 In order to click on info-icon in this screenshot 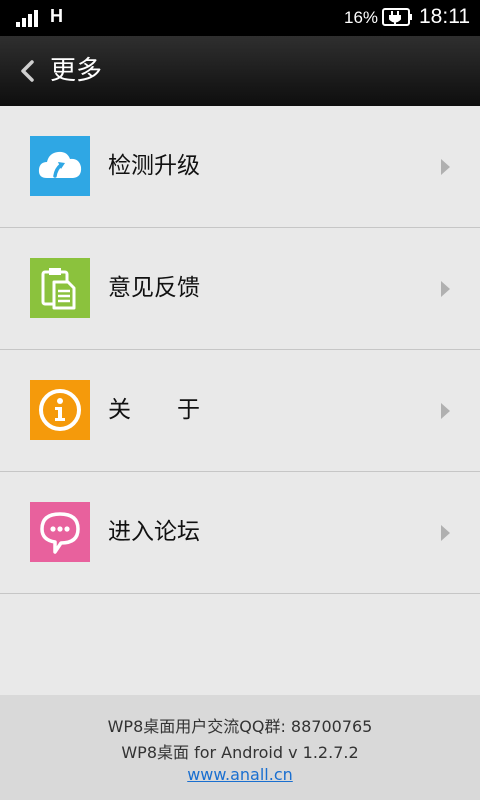, I will do `click(60, 410)`.